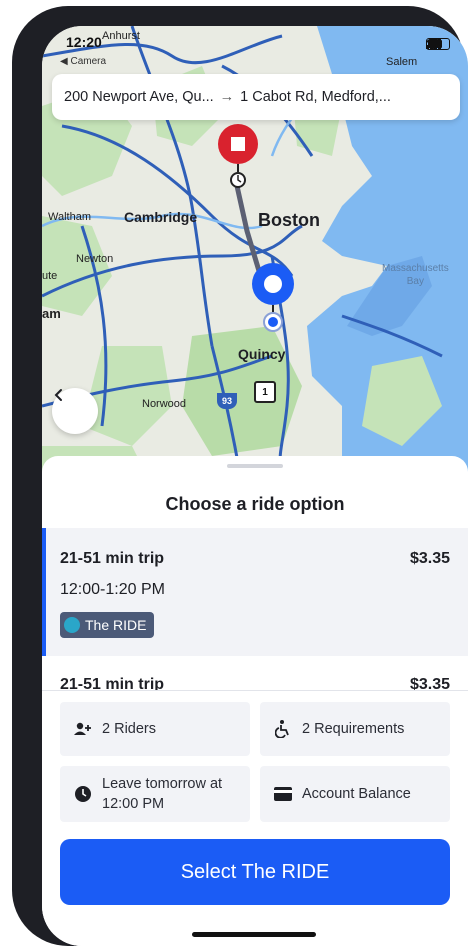  Describe the element at coordinates (429, 683) in the screenshot. I see `trip-price-2: $3.35` at that location.